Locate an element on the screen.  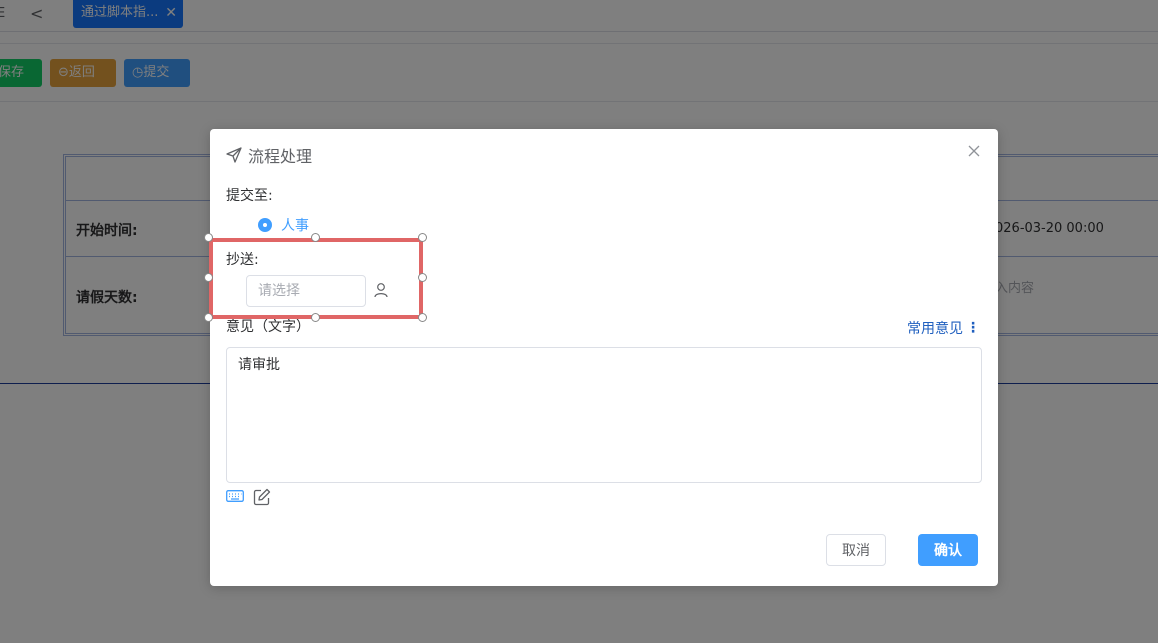
opinion-textarea: 请审批 is located at coordinates (604, 415).